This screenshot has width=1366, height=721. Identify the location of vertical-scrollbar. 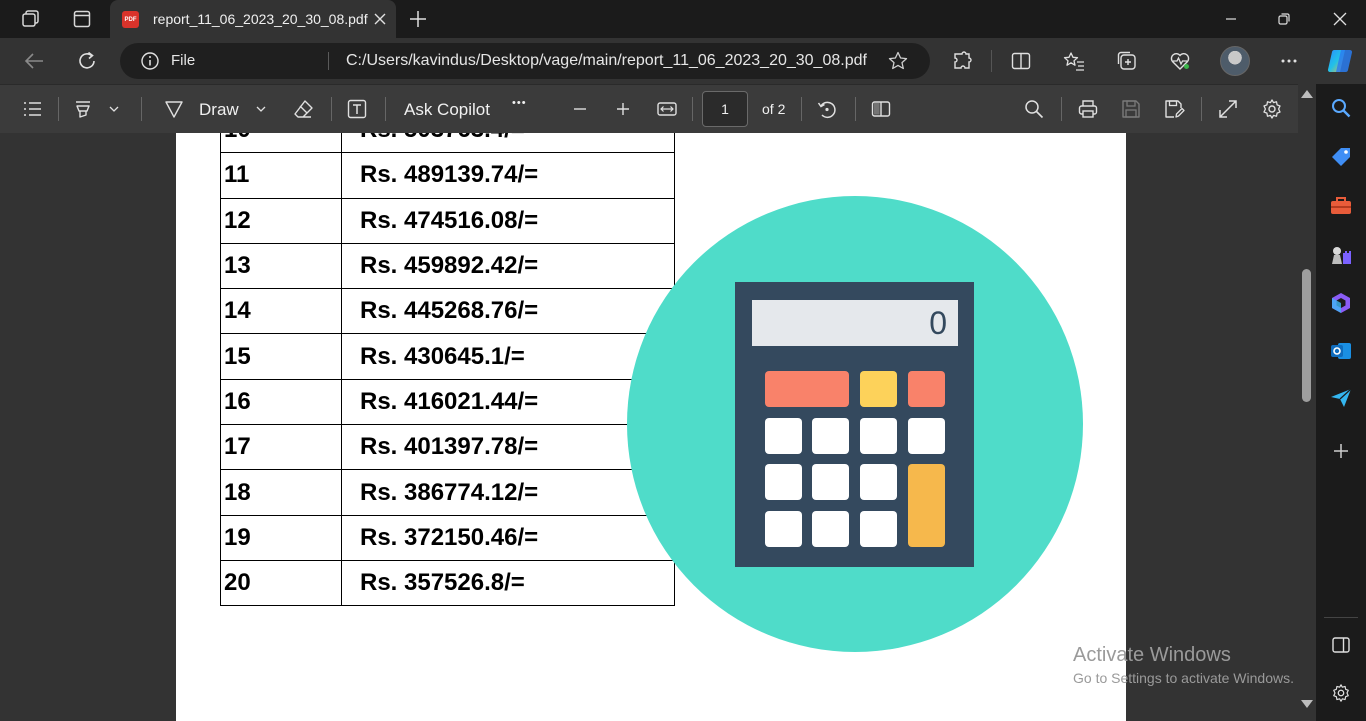
(1307, 402).